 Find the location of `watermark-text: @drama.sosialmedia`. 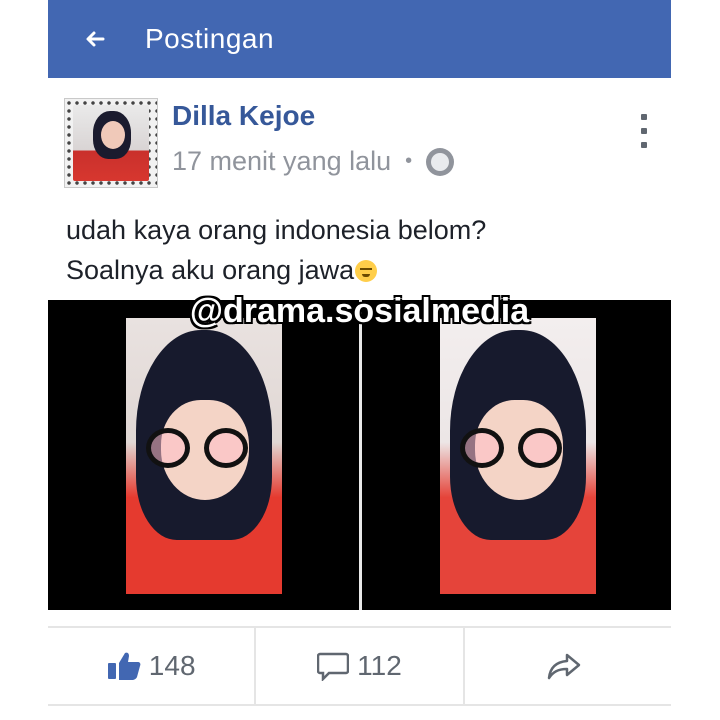

watermark-text: @drama.sosialmedia is located at coordinates (359, 311).